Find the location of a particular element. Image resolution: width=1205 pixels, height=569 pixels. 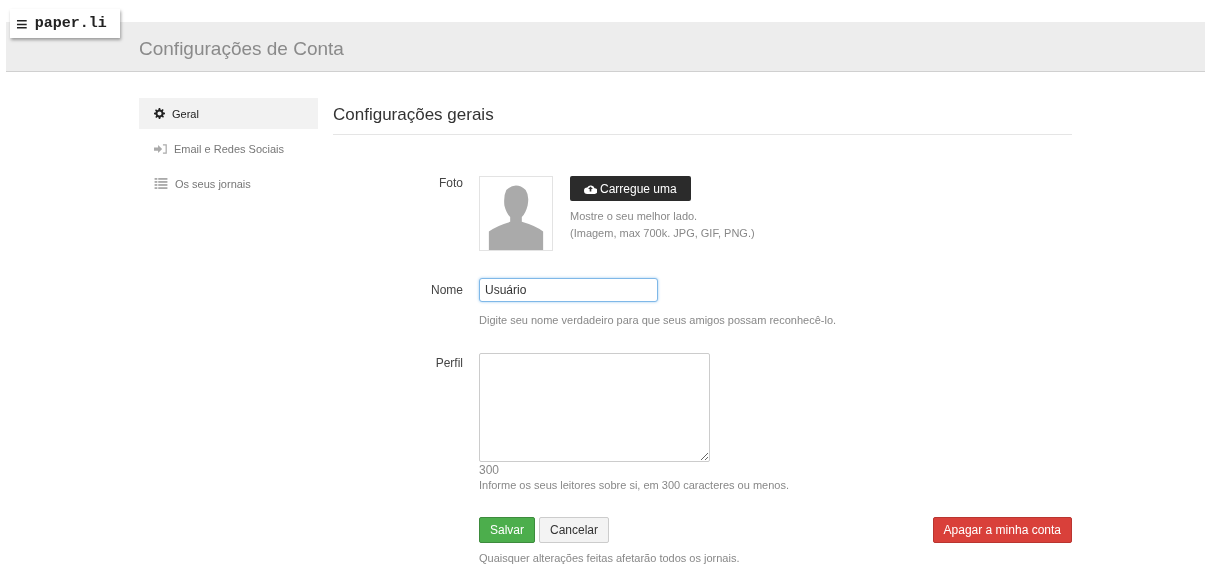

logo-badge: ≡ paper.li is located at coordinates (65, 23).